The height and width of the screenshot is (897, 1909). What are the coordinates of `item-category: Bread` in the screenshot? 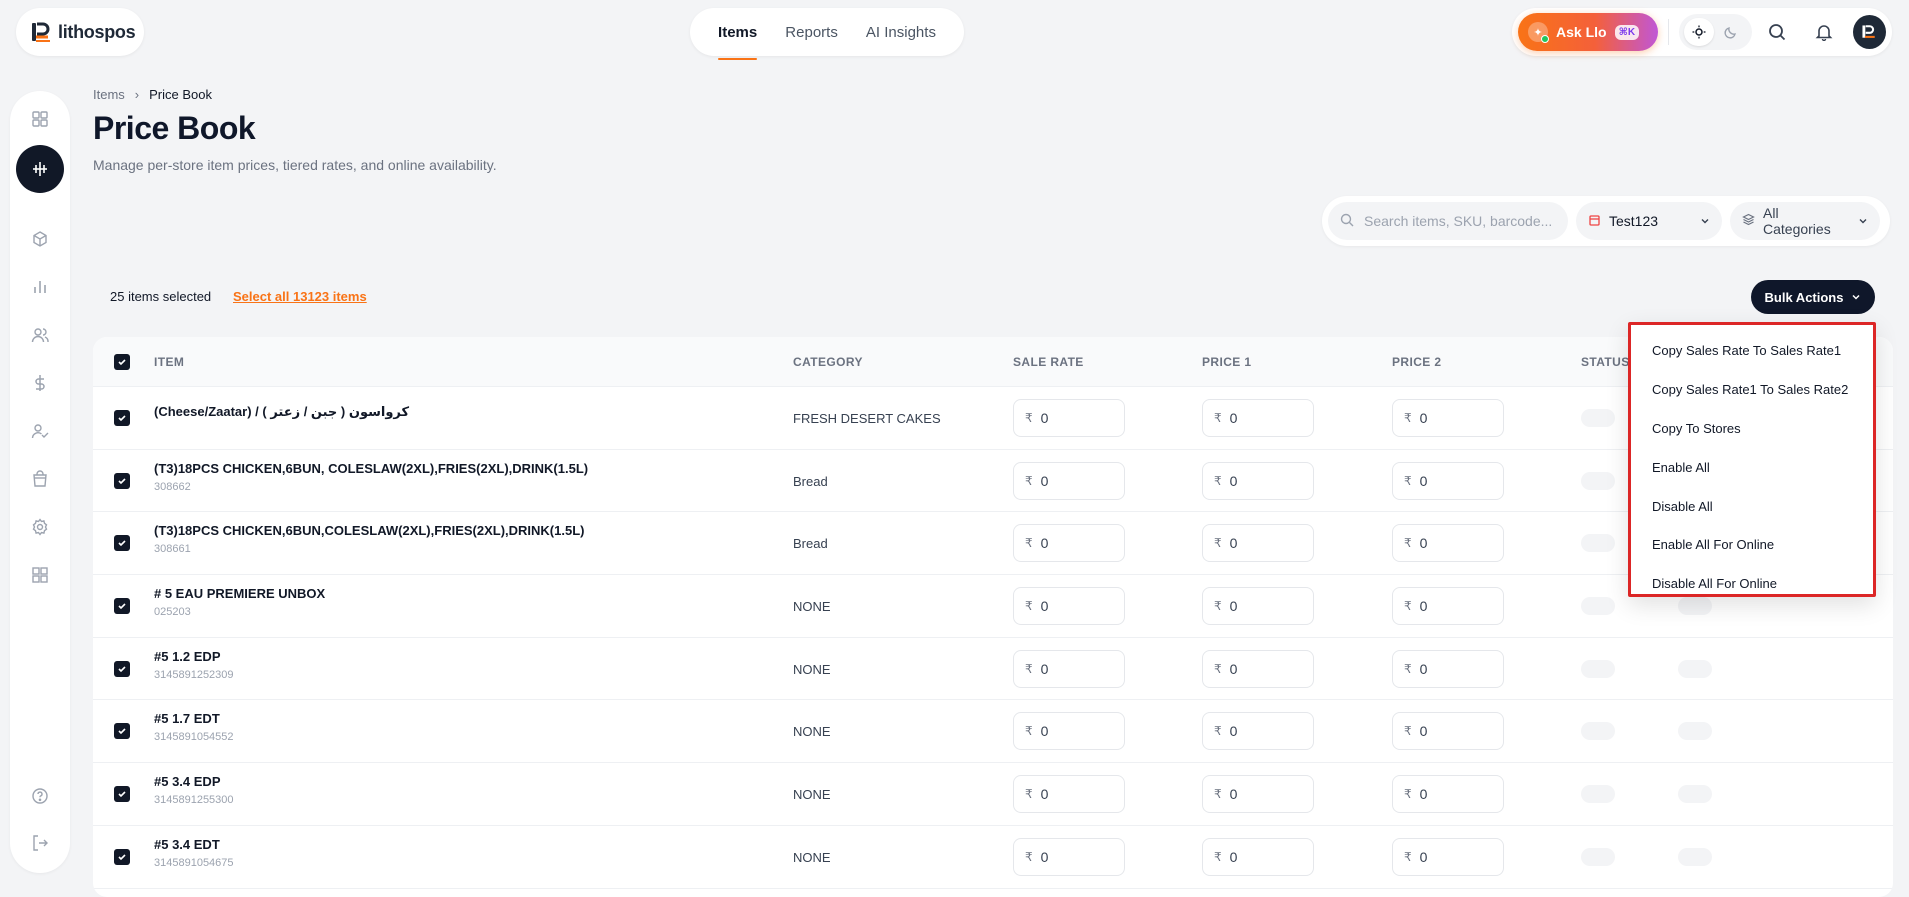 It's located at (810, 481).